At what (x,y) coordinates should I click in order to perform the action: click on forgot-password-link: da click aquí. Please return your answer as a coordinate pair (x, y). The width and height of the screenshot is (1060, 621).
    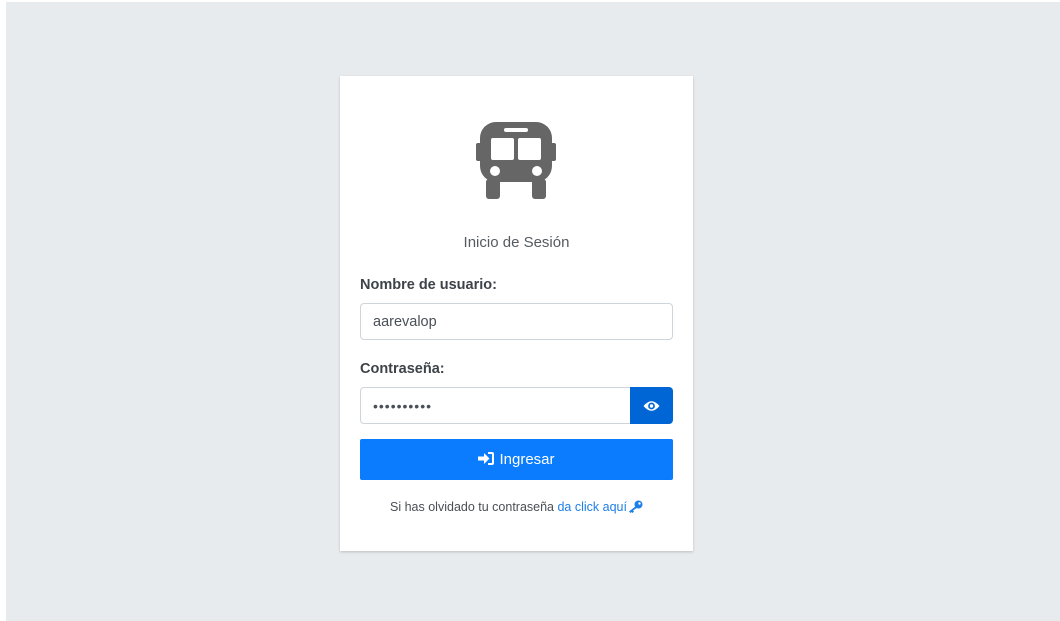
    Looking at the image, I should click on (600, 507).